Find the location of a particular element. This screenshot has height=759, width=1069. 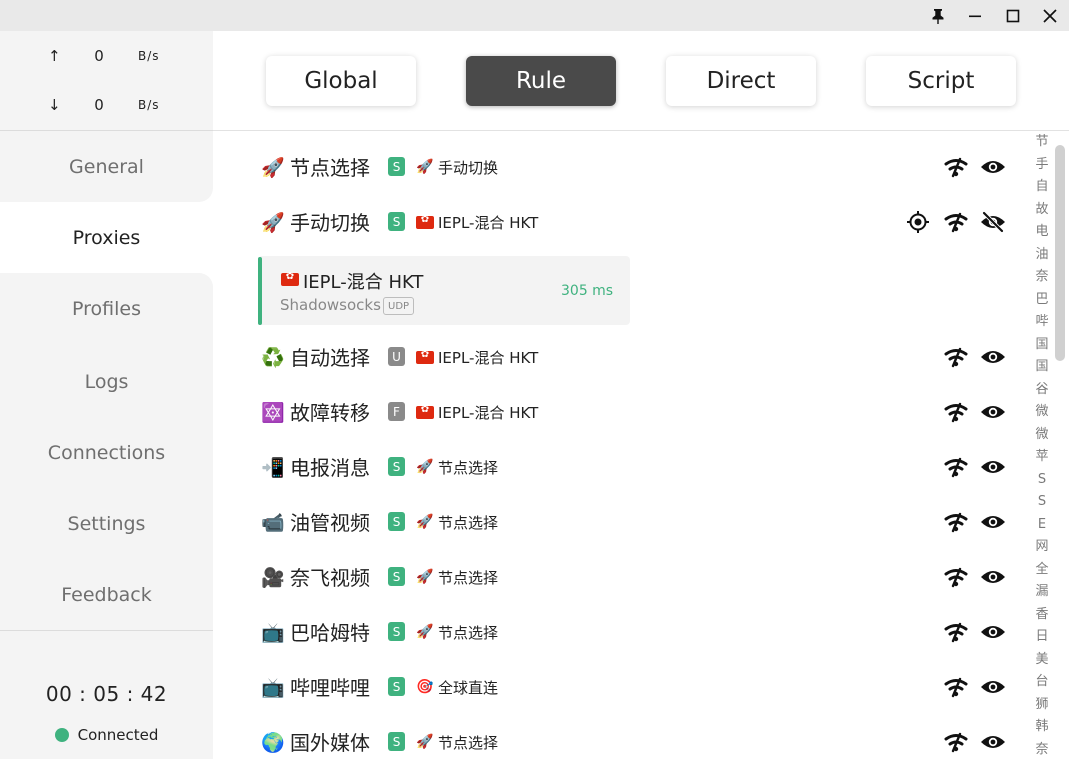

pin-icon is located at coordinates (937, 15).